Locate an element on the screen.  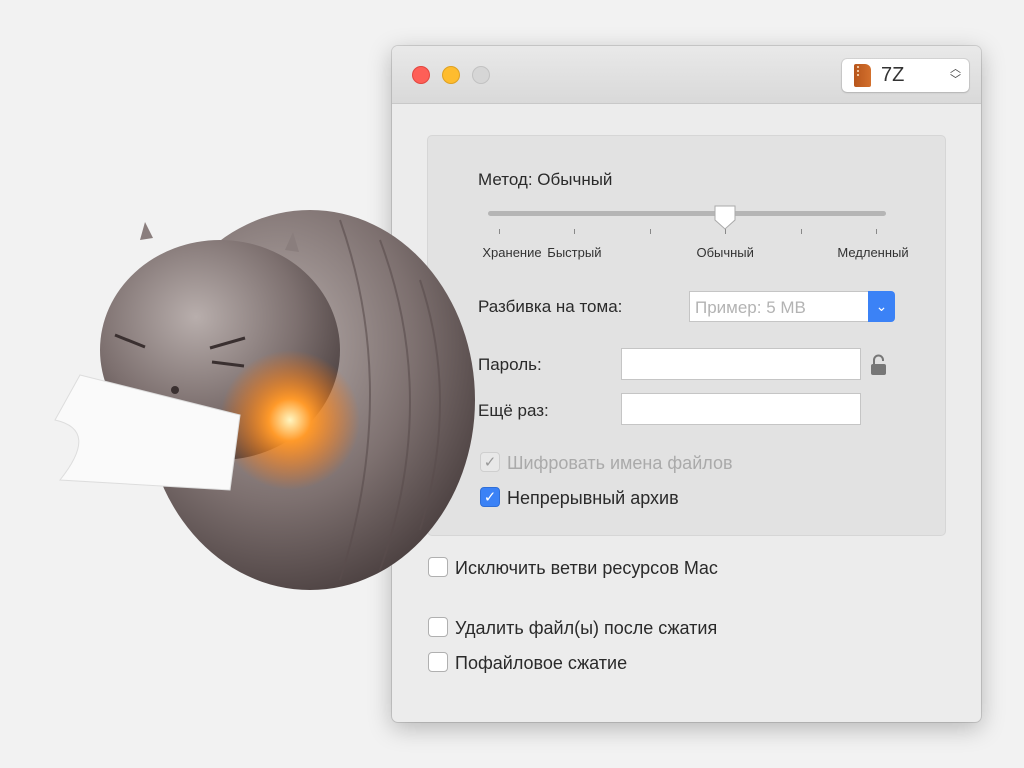
split-dropdown-button: ⌄ is located at coordinates (881, 306).